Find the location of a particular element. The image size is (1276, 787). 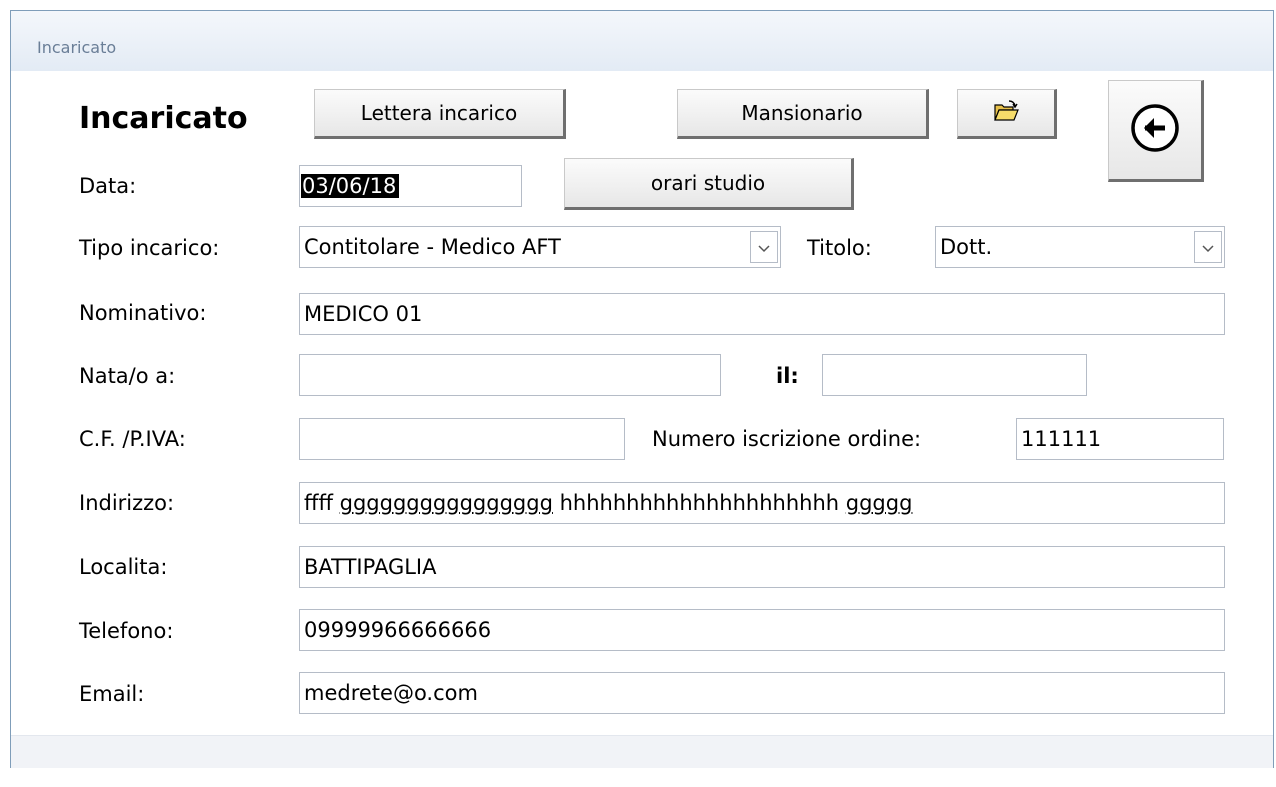

tipo-incarico-label: Tipo incarico: is located at coordinates (149, 248).